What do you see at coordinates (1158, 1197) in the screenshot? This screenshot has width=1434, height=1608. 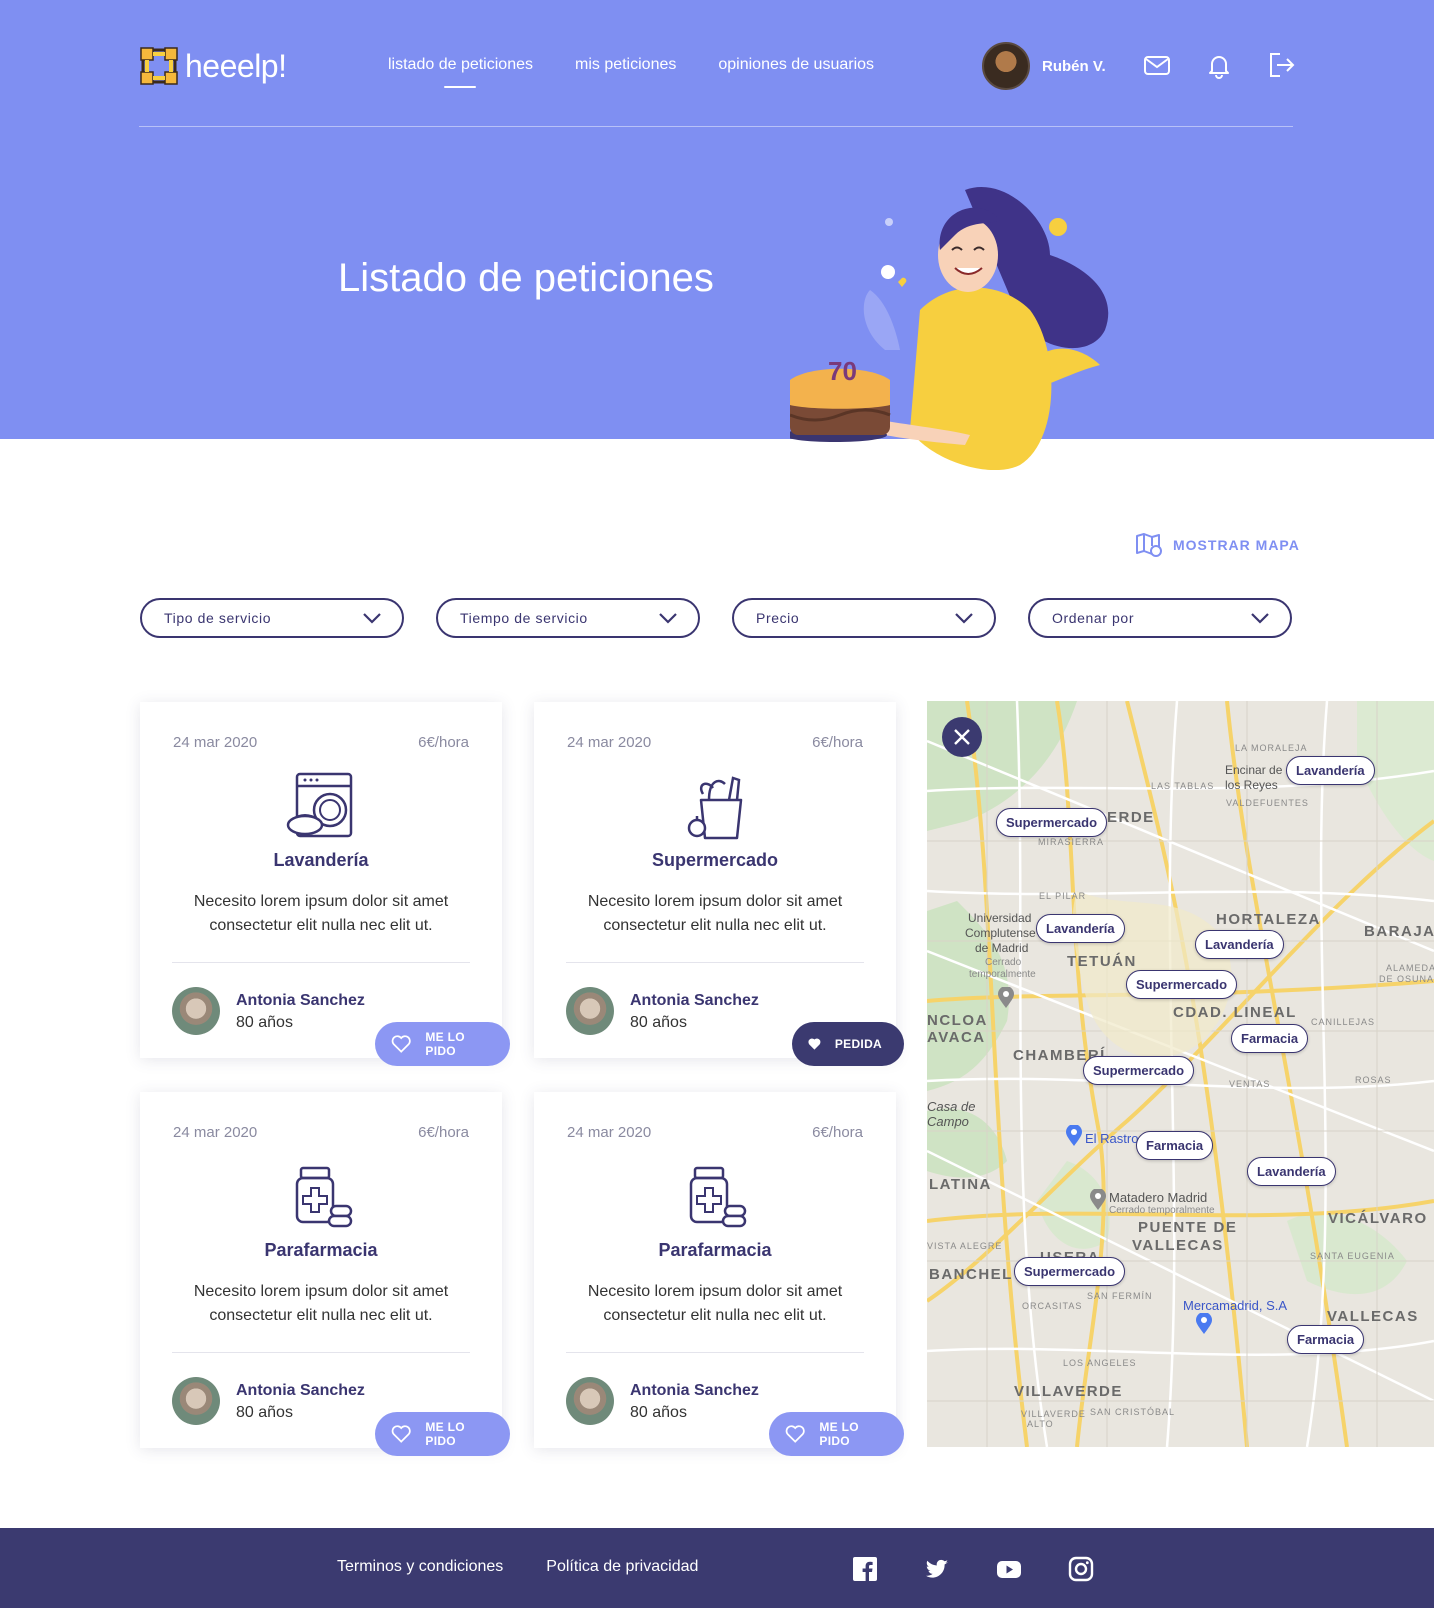 I see `map-place-label: Matadero Madrid` at bounding box center [1158, 1197].